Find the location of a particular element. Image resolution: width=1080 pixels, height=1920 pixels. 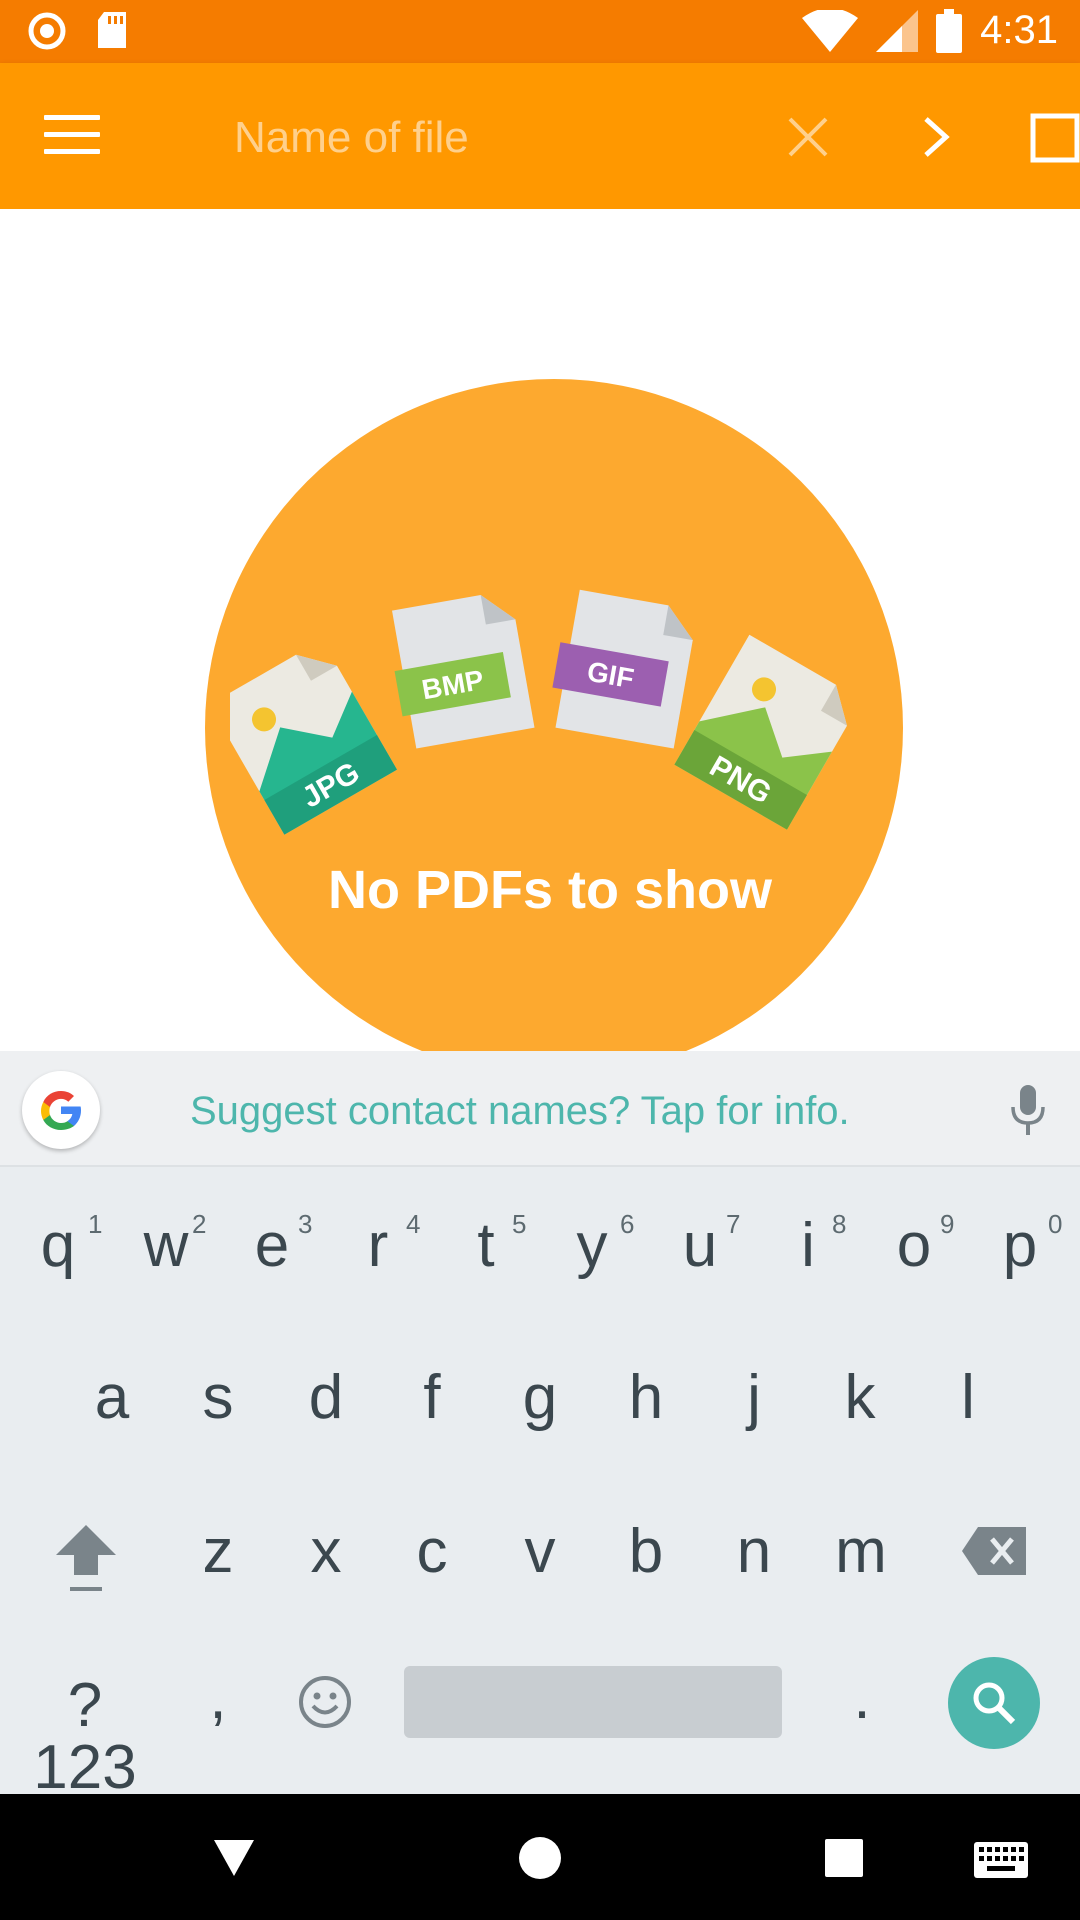

recents-icon is located at coordinates (844, 1858).